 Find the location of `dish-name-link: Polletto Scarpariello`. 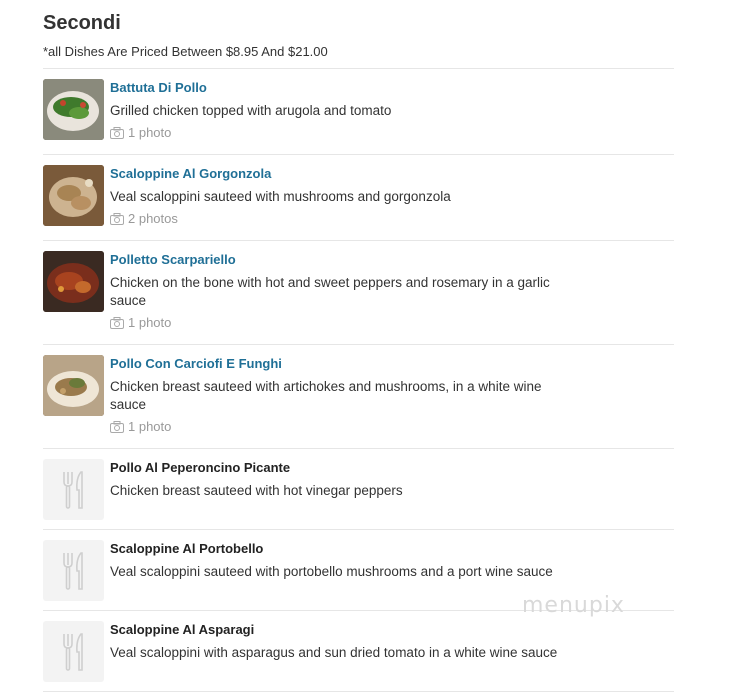

dish-name-link: Polletto Scarpariello is located at coordinates (392, 260).